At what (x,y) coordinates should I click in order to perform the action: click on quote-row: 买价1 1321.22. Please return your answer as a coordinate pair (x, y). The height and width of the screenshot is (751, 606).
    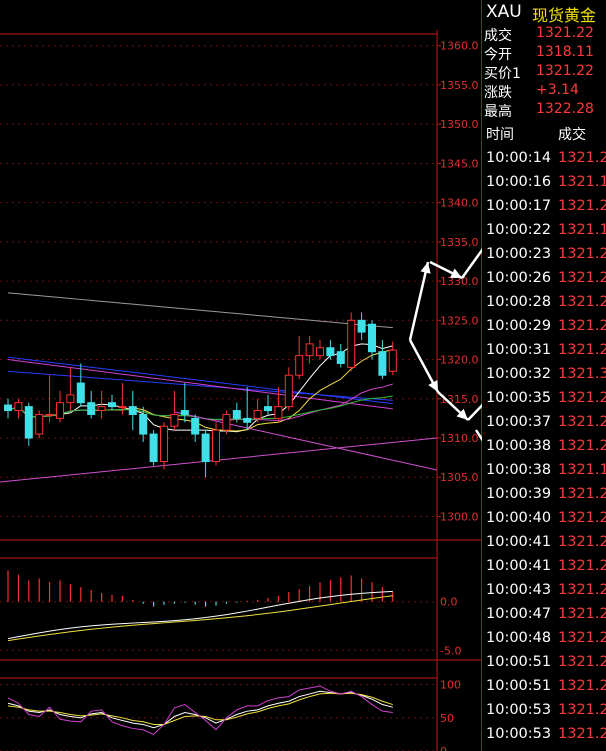
    Looking at the image, I should click on (544, 72).